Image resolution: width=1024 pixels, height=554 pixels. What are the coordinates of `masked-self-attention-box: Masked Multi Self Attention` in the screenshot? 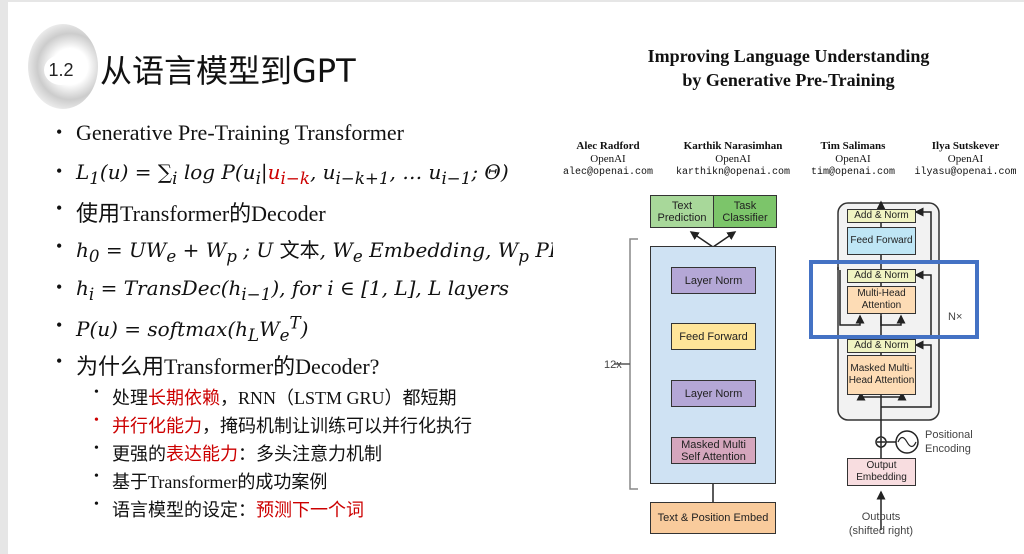 It's located at (713, 450).